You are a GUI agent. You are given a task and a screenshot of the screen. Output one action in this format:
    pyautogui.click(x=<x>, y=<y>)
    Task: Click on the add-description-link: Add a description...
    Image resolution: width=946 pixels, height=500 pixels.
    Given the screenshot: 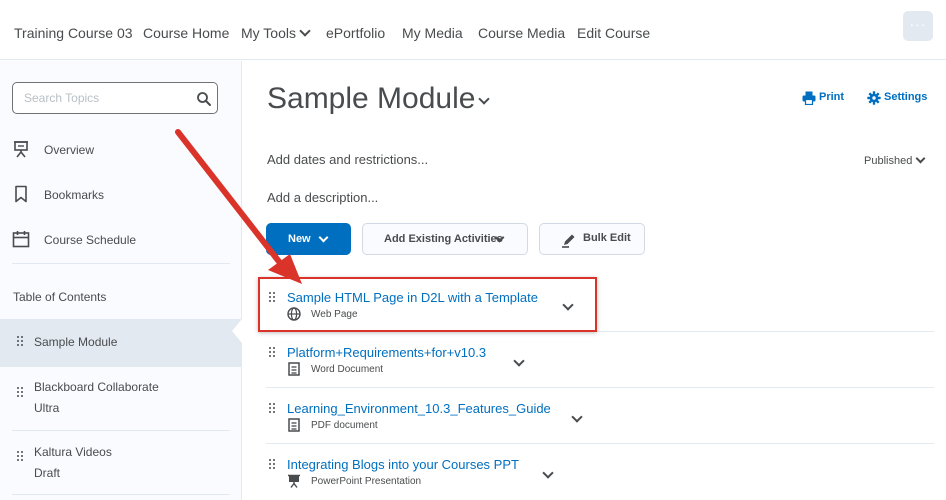 What is the action you would take?
    pyautogui.click(x=322, y=197)
    